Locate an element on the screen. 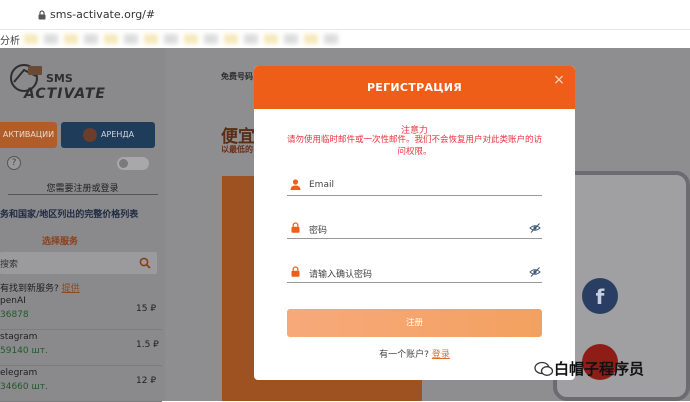 The height and width of the screenshot is (402, 690). logo-sms: SMS is located at coordinates (59, 78).